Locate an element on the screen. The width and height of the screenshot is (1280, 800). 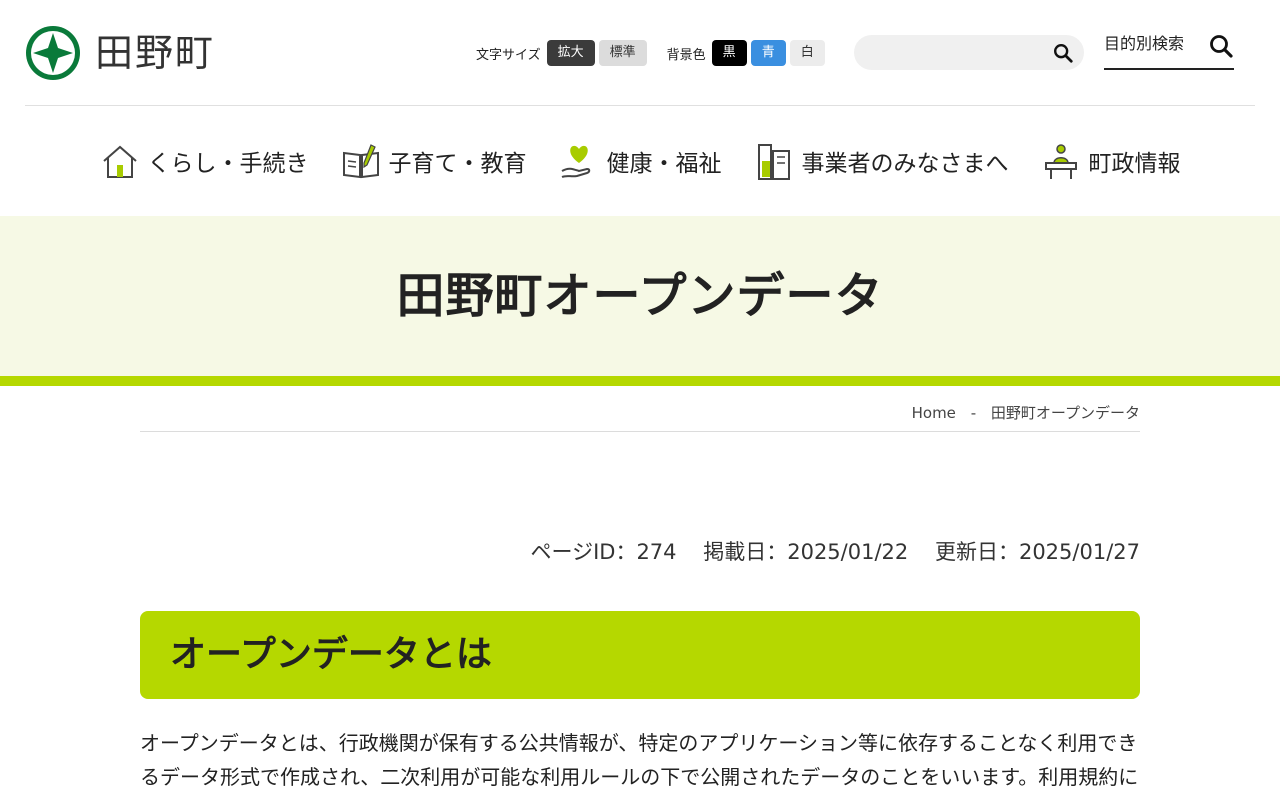
page-id: ページID：274 is located at coordinates (603, 552).